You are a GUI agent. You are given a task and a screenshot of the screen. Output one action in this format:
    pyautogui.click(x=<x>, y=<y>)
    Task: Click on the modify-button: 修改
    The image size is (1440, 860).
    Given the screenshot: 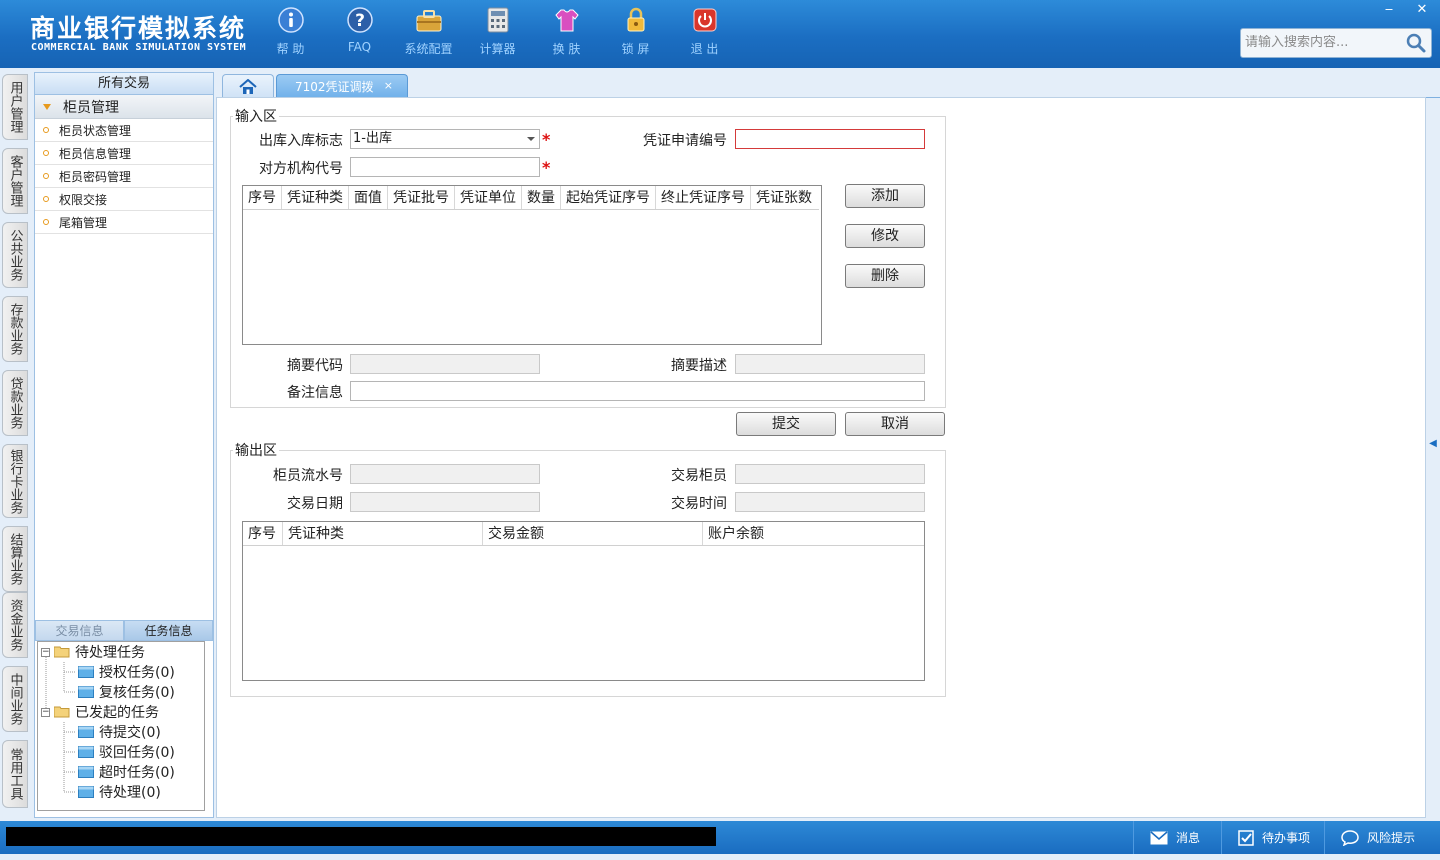 What is the action you would take?
    pyautogui.click(x=885, y=236)
    